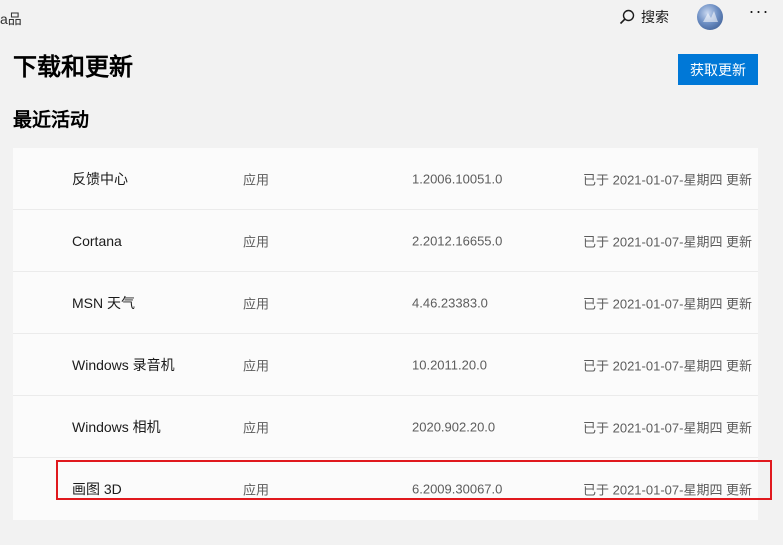 Image resolution: width=783 pixels, height=545 pixels. I want to click on app-version: 2.2012.16655.0, so click(457, 240).